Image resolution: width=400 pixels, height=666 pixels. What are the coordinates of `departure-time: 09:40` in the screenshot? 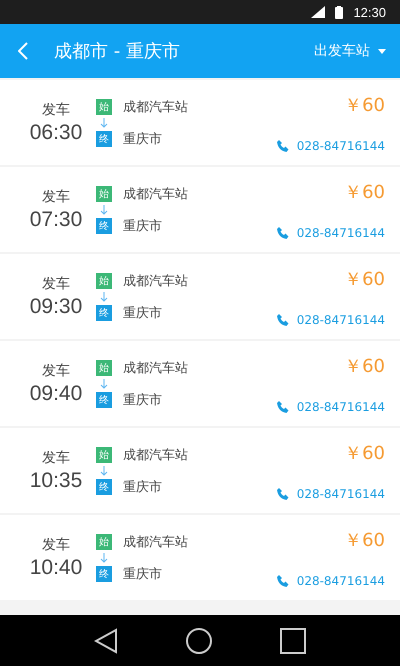 It's located at (56, 394).